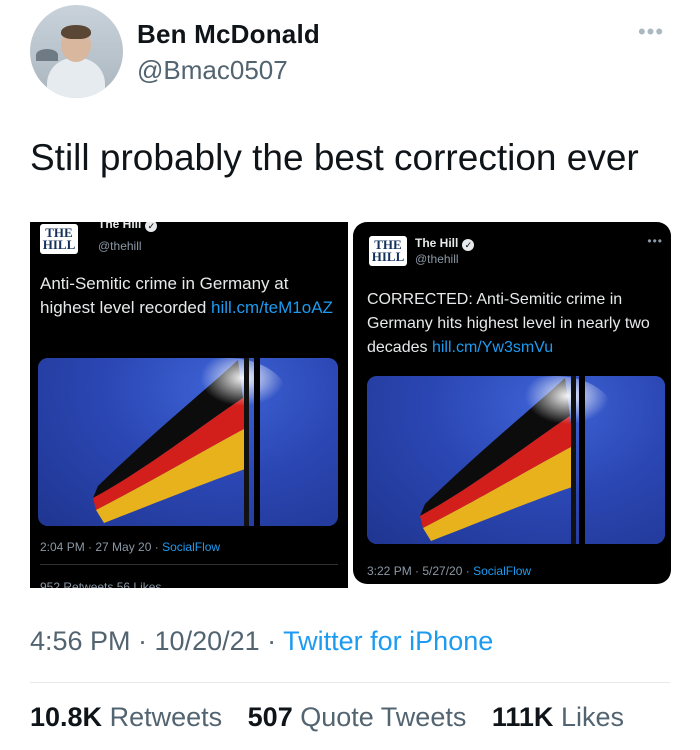  What do you see at coordinates (350, 52) in the screenshot?
I see `tweet-header: Ben McDonald @Bmac0507 •••` at bounding box center [350, 52].